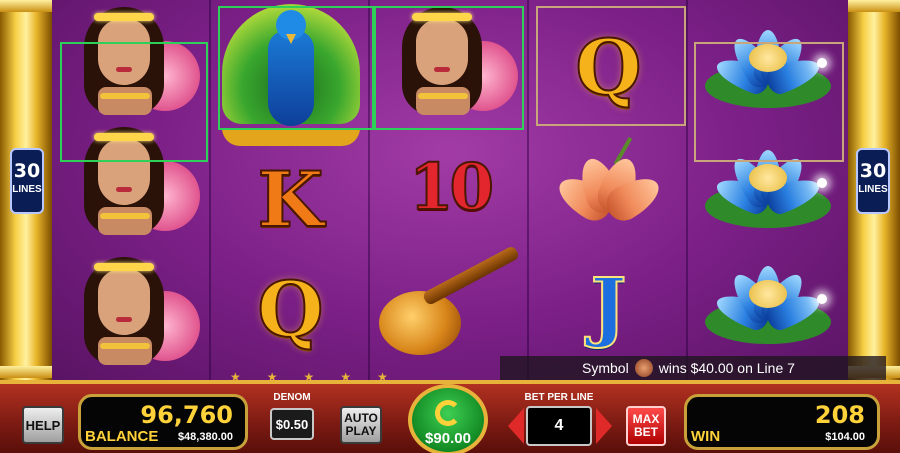 The width and height of the screenshot is (900, 453). I want to click on denom-button: $0.50, so click(292, 424).